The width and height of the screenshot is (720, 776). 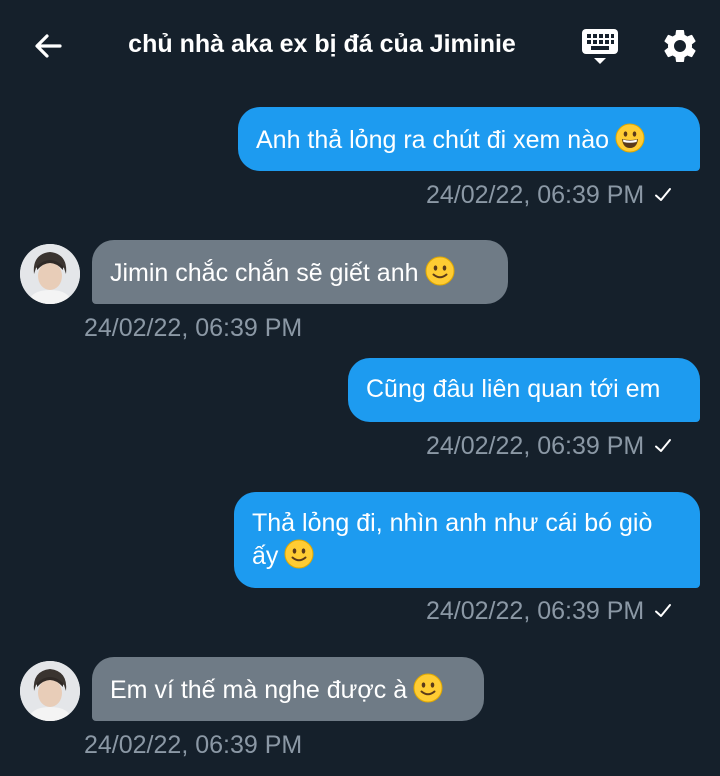 I want to click on chat-header: chủ nhà aka ex bị đá của Jiminie, so click(x=360, y=46).